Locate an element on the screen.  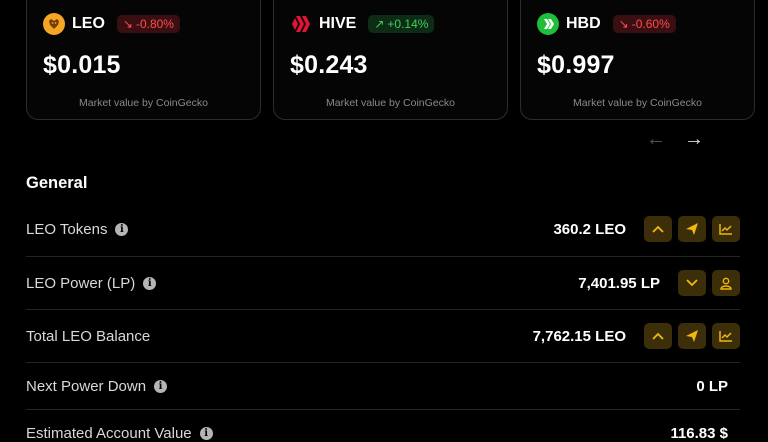
carousel-next-icon: → is located at coordinates (694, 139).